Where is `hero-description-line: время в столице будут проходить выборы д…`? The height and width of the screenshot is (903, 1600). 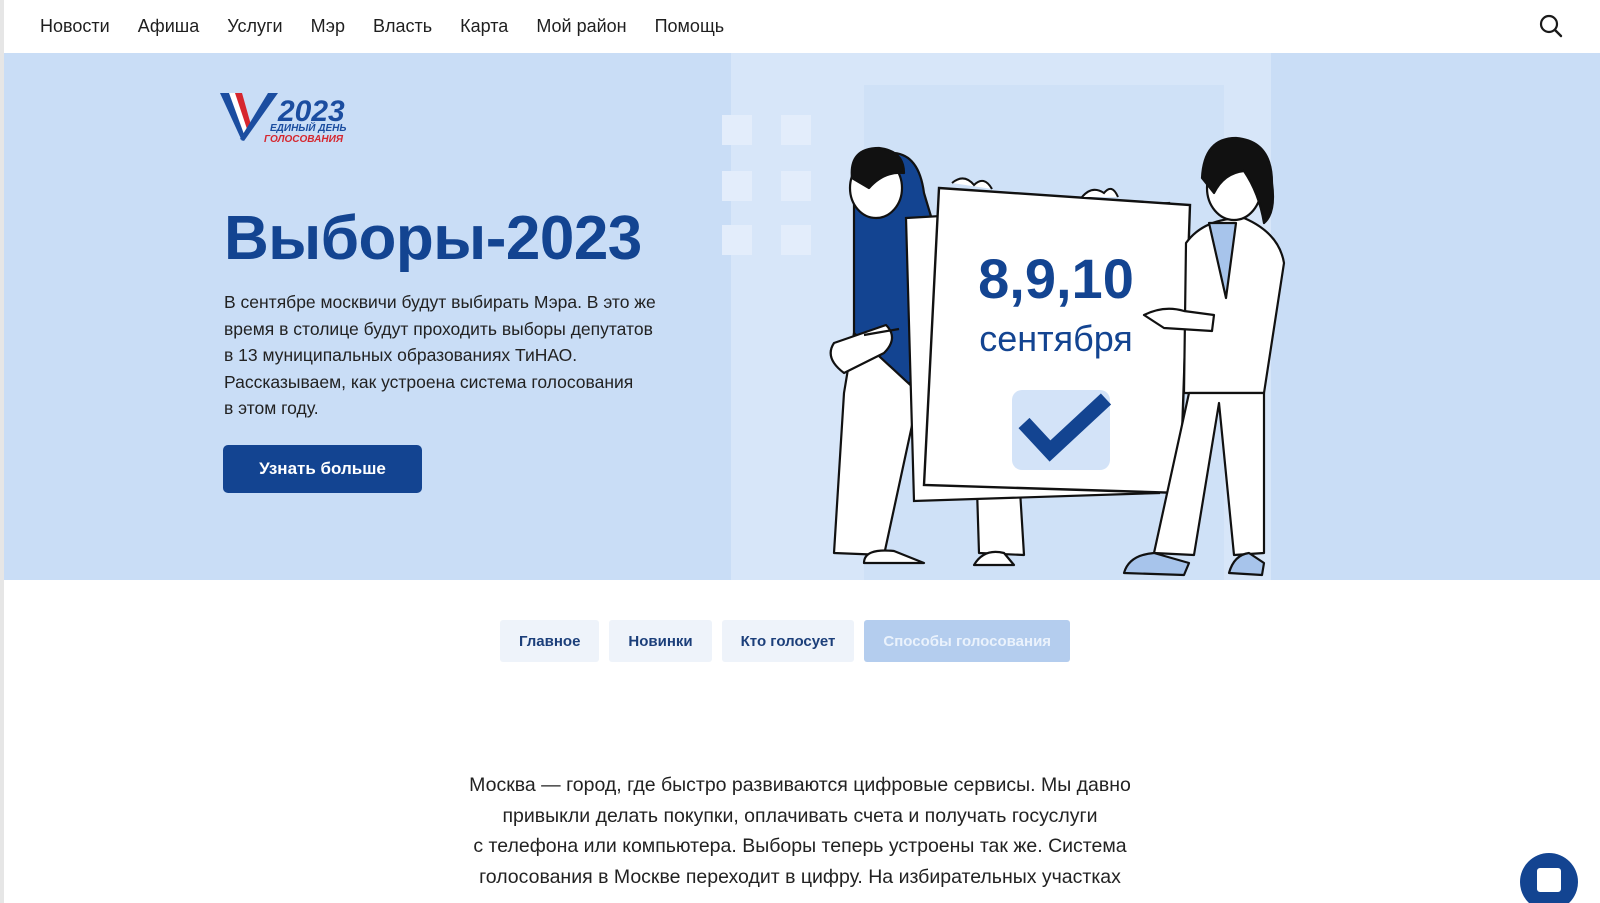
hero-description-line: время в столице будут проходить выборы д… is located at coordinates (438, 328).